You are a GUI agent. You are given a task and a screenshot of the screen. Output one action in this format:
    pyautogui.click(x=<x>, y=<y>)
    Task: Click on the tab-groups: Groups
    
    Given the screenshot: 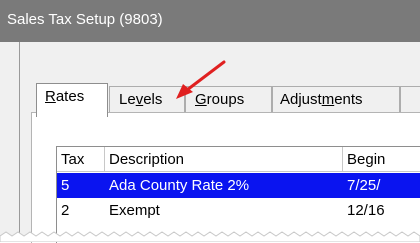 What is the action you would take?
    pyautogui.click(x=228, y=99)
    